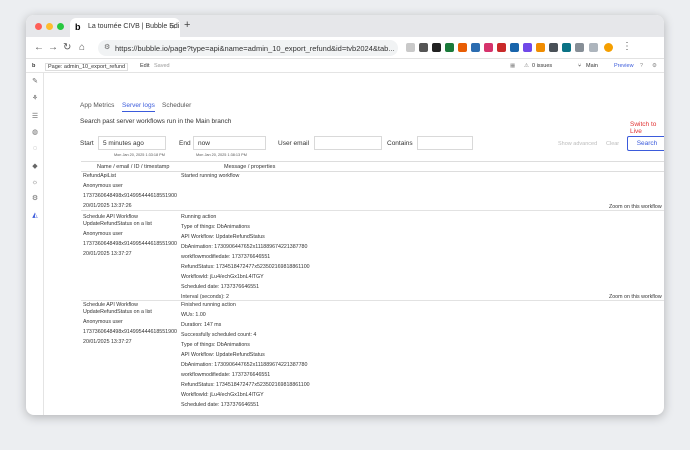 This screenshot has width=690, height=450. Describe the element at coordinates (35, 167) in the screenshot. I see `settings-icon: ◆` at that location.